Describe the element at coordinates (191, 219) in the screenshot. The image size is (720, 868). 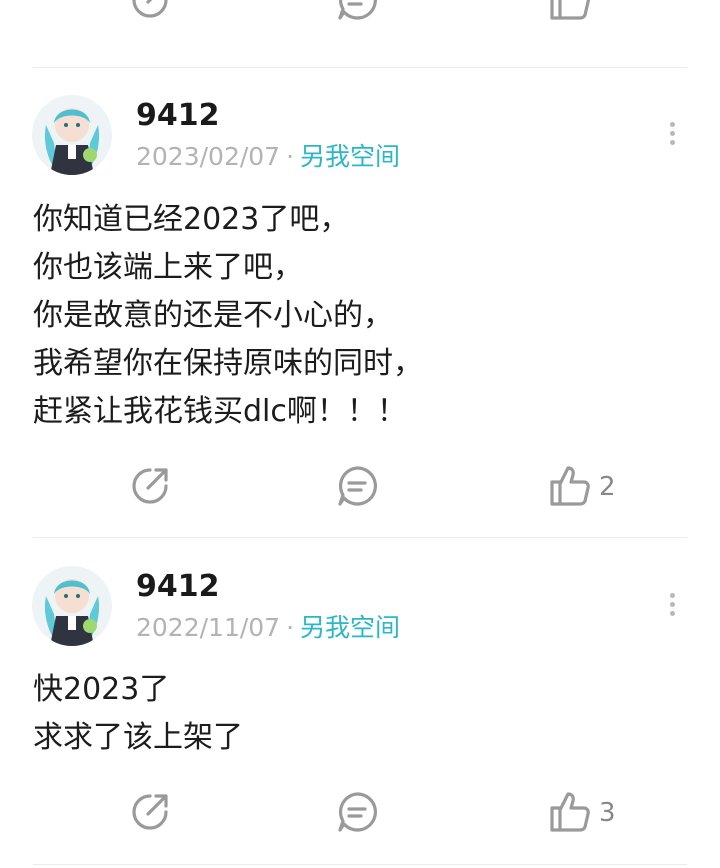
I see `content-line: 你知道已经2023了吧，` at that location.